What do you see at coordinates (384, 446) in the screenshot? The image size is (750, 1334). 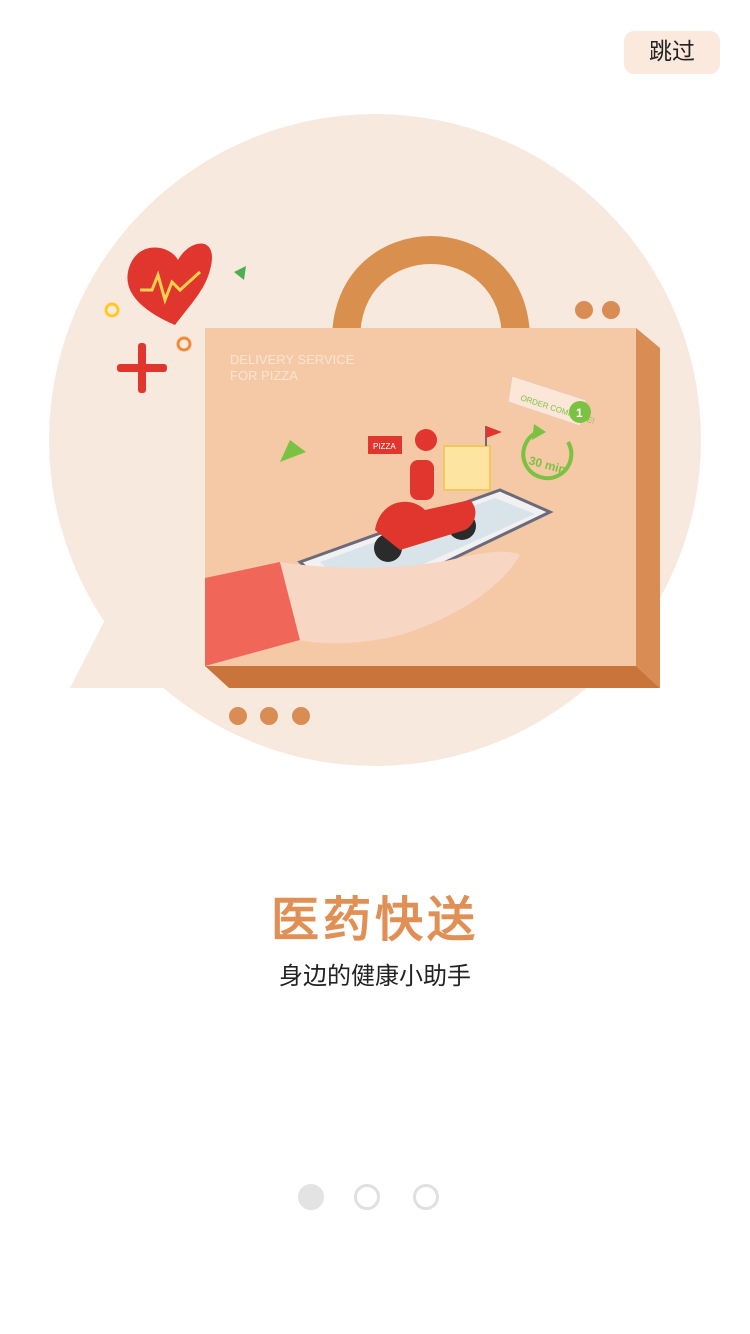 I see `pizza-box-label: PIZZA` at bounding box center [384, 446].